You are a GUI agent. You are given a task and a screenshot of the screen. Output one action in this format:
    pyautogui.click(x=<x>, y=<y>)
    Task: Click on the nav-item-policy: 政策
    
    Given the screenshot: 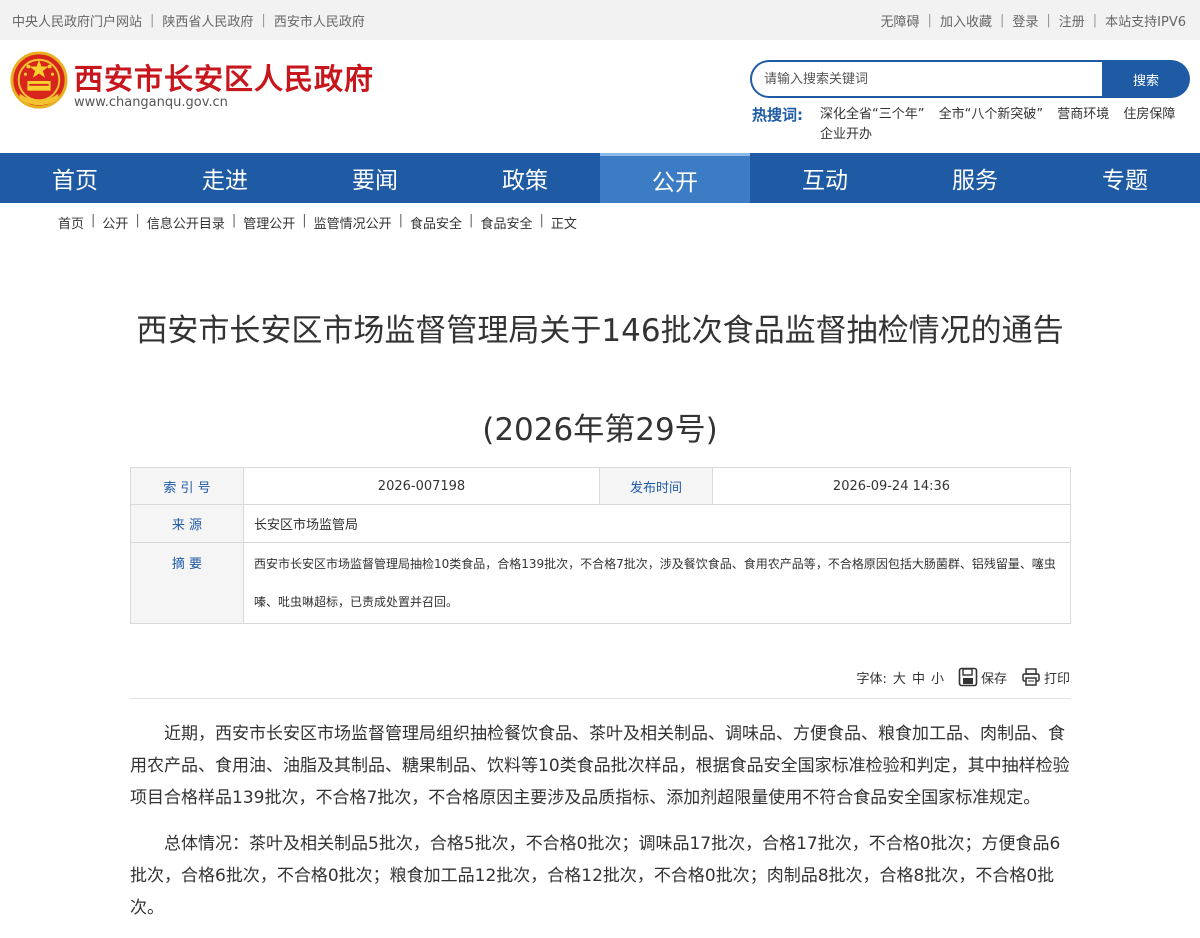 What is the action you would take?
    pyautogui.click(x=525, y=178)
    